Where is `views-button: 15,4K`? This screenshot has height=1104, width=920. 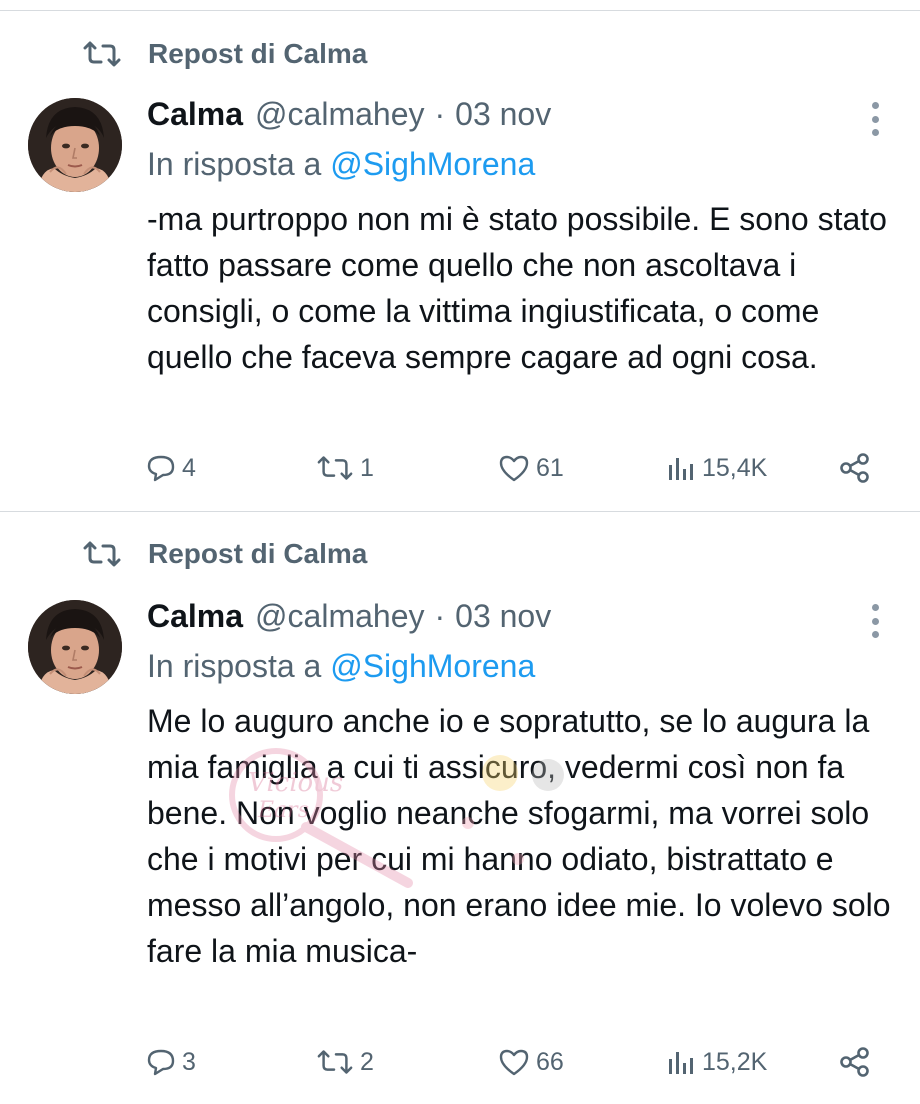
views-button: 15,4K is located at coordinates (716, 468).